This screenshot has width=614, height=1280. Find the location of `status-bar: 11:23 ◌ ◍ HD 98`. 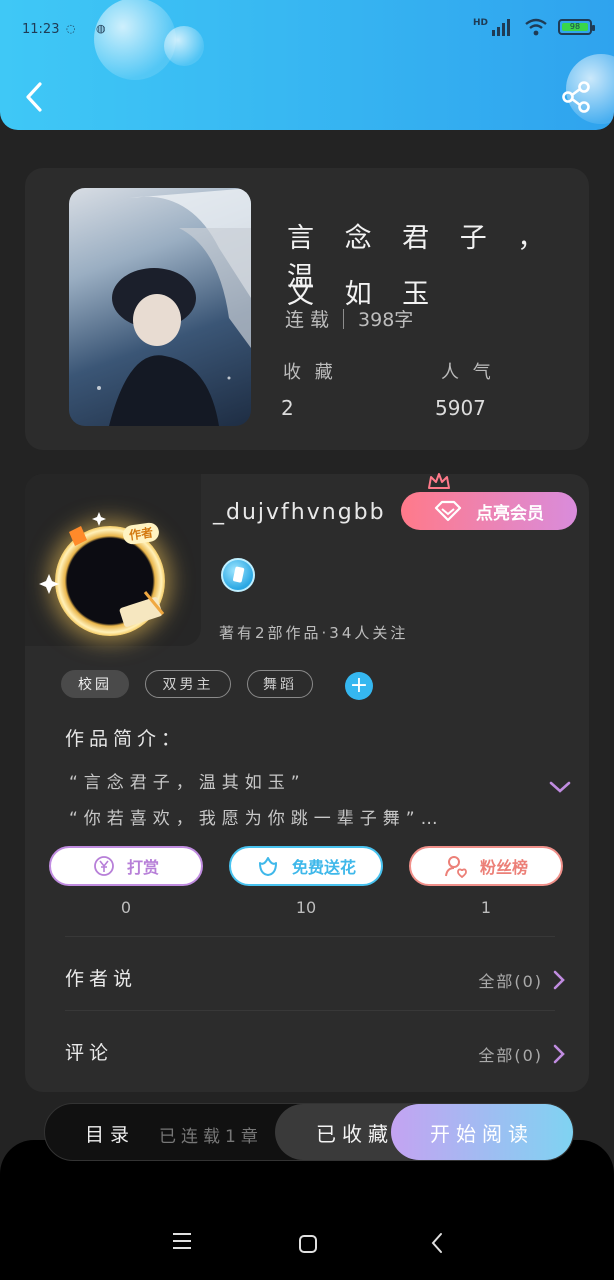

status-bar: 11:23 ◌ ◍ HD 98 is located at coordinates (307, 29).